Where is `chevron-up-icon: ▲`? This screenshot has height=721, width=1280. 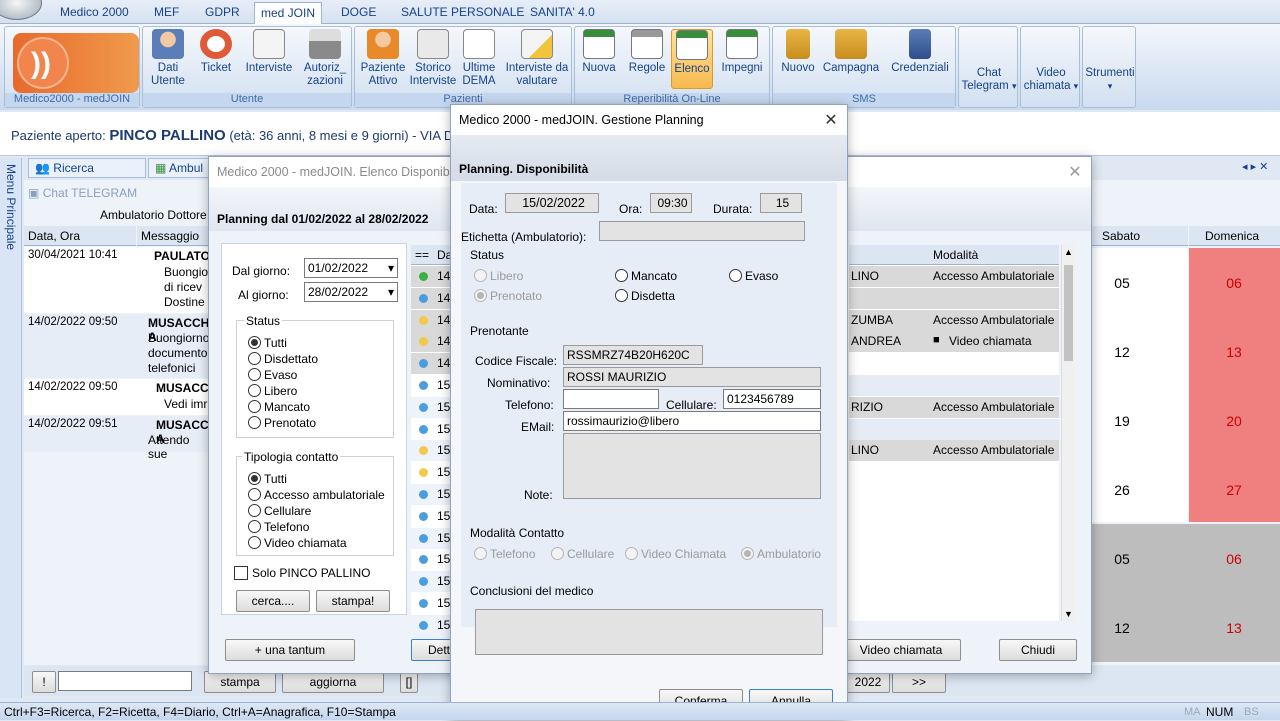 chevron-up-icon: ▲ is located at coordinates (1068, 252).